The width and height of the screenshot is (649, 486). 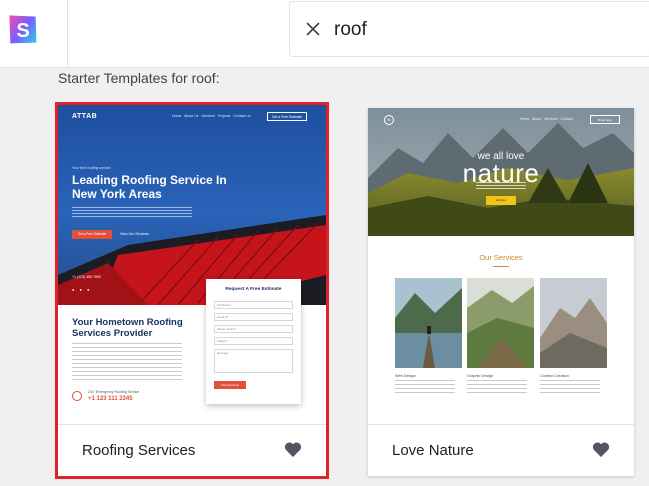 What do you see at coordinates (85, 116) in the screenshot?
I see `roofing-brand: ATTAB` at bounding box center [85, 116].